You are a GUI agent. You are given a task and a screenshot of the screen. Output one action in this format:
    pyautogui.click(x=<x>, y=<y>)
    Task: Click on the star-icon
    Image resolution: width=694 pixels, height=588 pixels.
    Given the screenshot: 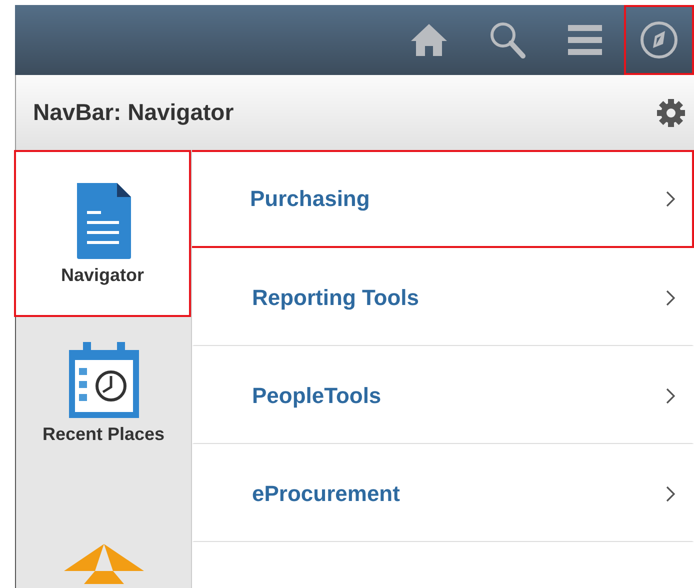 What is the action you would take?
    pyautogui.click(x=104, y=564)
    